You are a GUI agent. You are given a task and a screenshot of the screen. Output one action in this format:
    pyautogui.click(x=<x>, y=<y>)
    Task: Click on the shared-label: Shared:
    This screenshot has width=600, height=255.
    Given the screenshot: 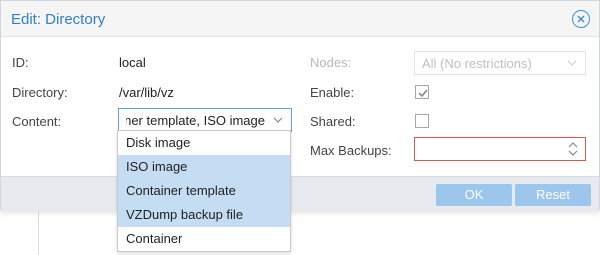 What is the action you would take?
    pyautogui.click(x=333, y=121)
    